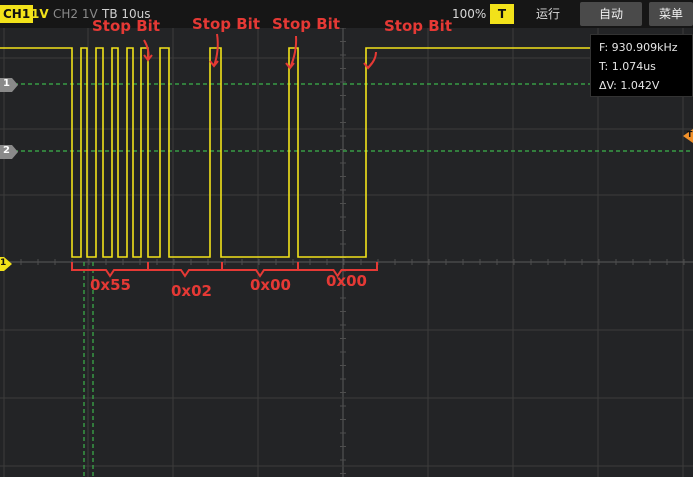  I want to click on byte-label-0x02: 0x02, so click(191, 291).